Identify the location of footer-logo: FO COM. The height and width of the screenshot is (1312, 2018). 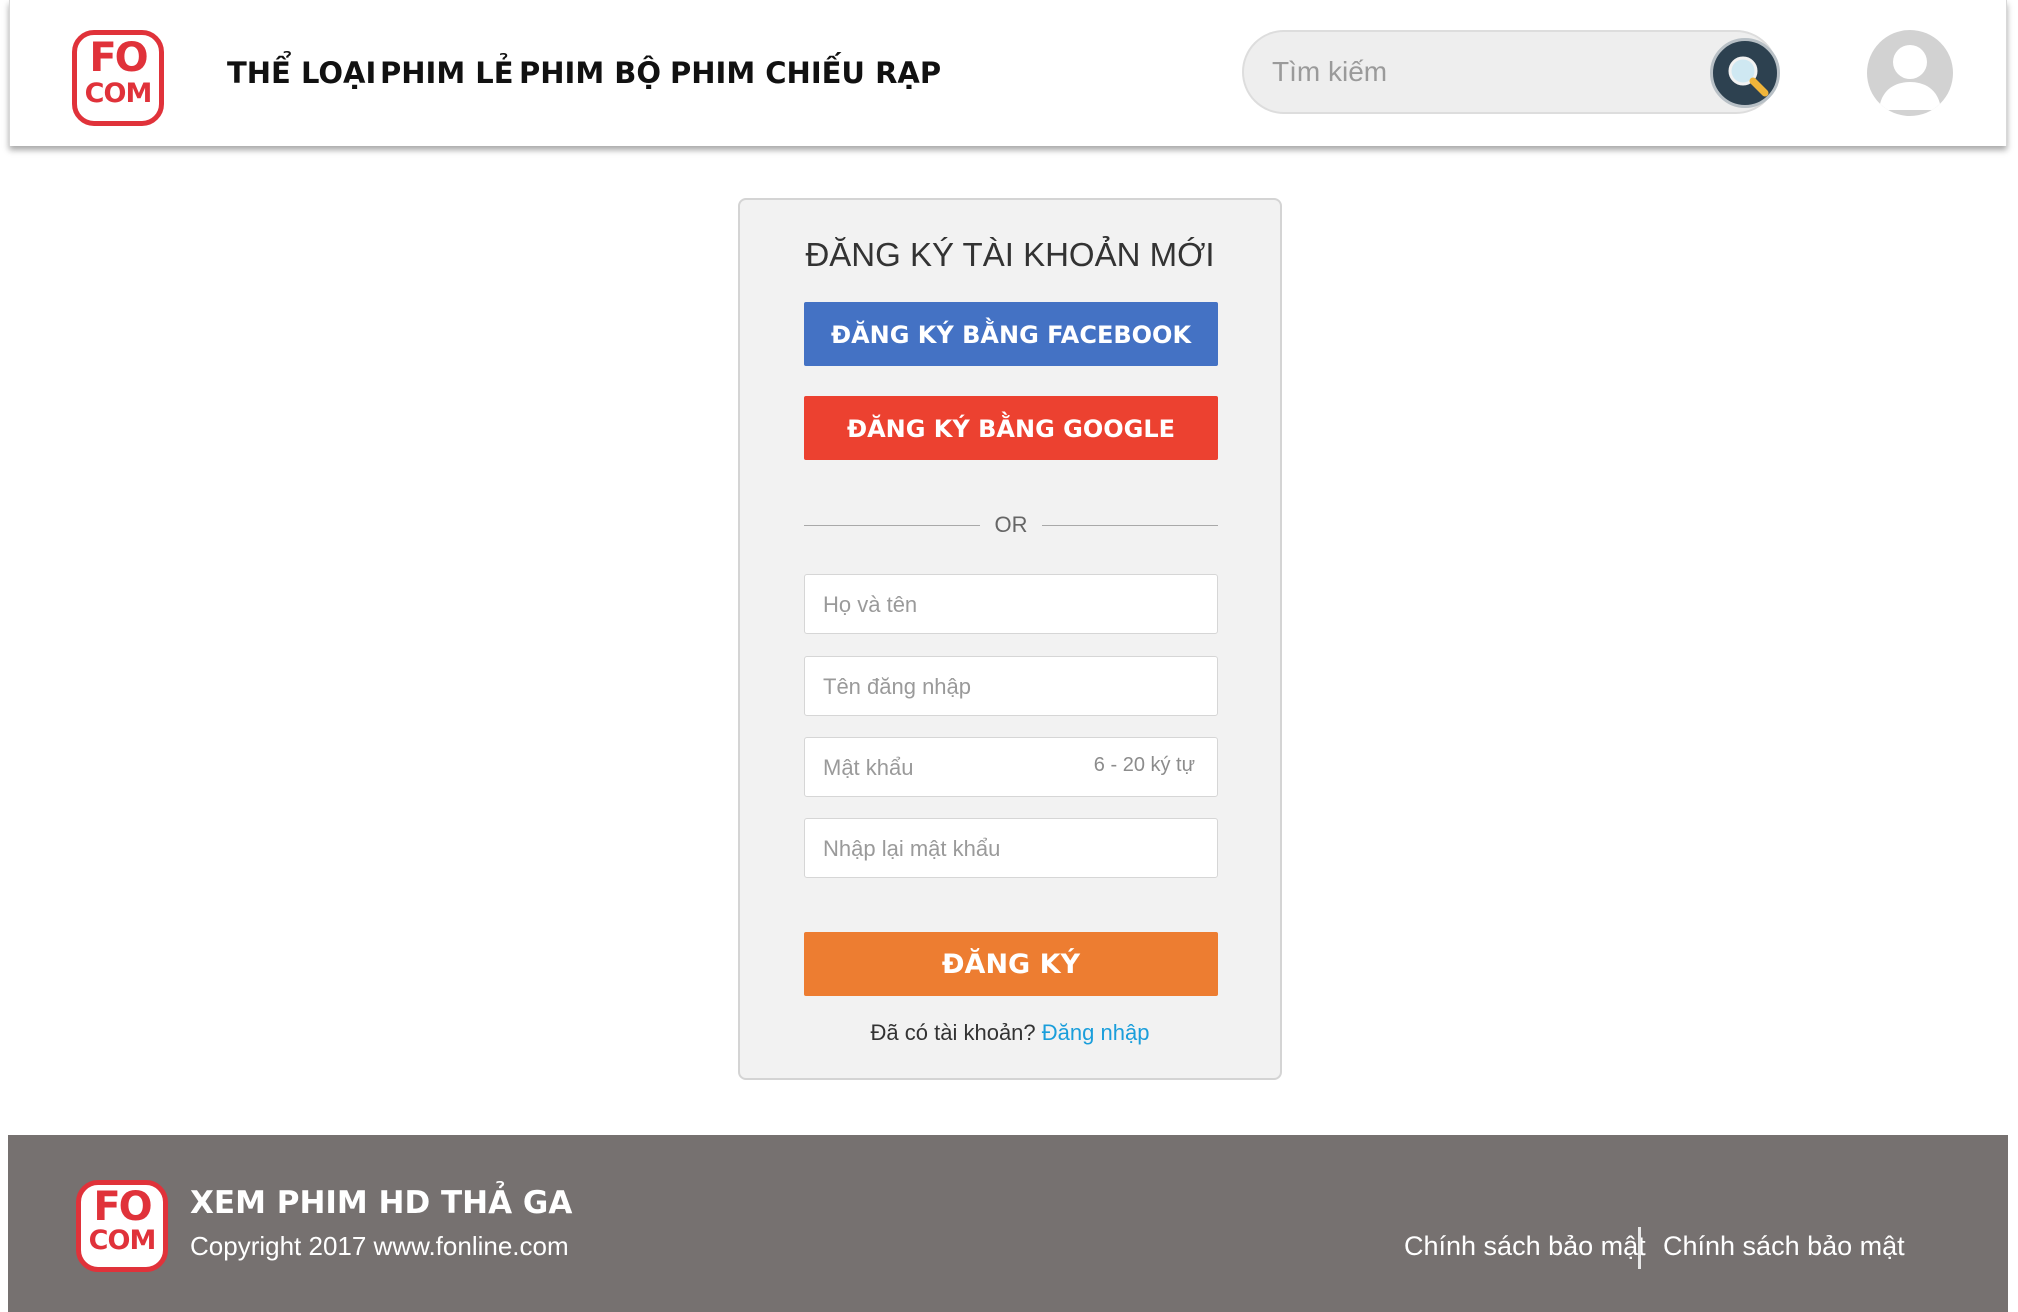
(122, 1226).